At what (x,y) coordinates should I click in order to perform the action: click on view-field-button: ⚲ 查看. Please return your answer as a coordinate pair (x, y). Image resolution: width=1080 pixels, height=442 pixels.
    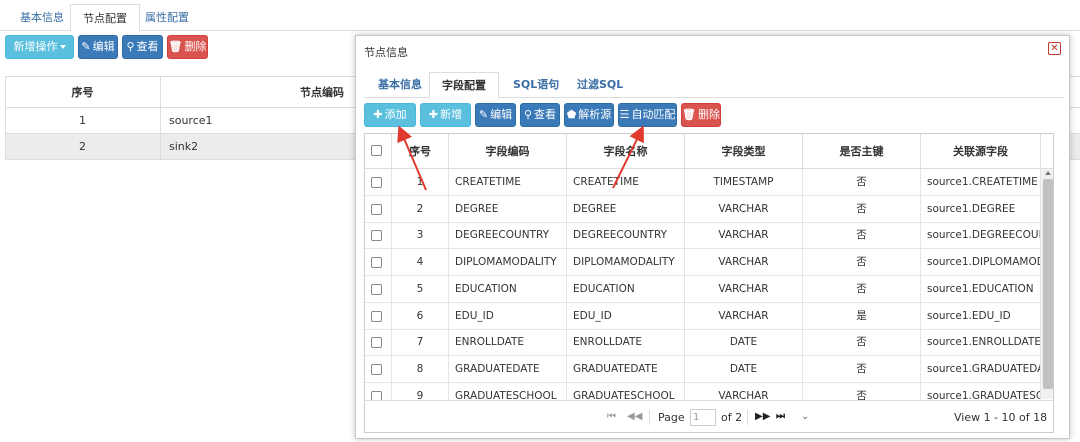
    Looking at the image, I should click on (540, 115).